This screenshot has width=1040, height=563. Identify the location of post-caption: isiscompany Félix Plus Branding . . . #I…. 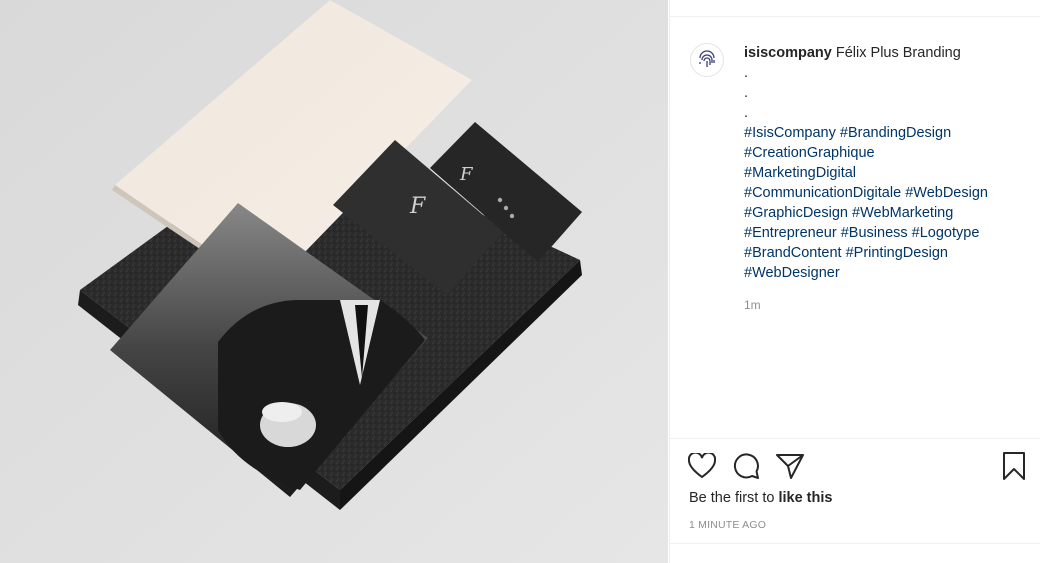
(889, 163).